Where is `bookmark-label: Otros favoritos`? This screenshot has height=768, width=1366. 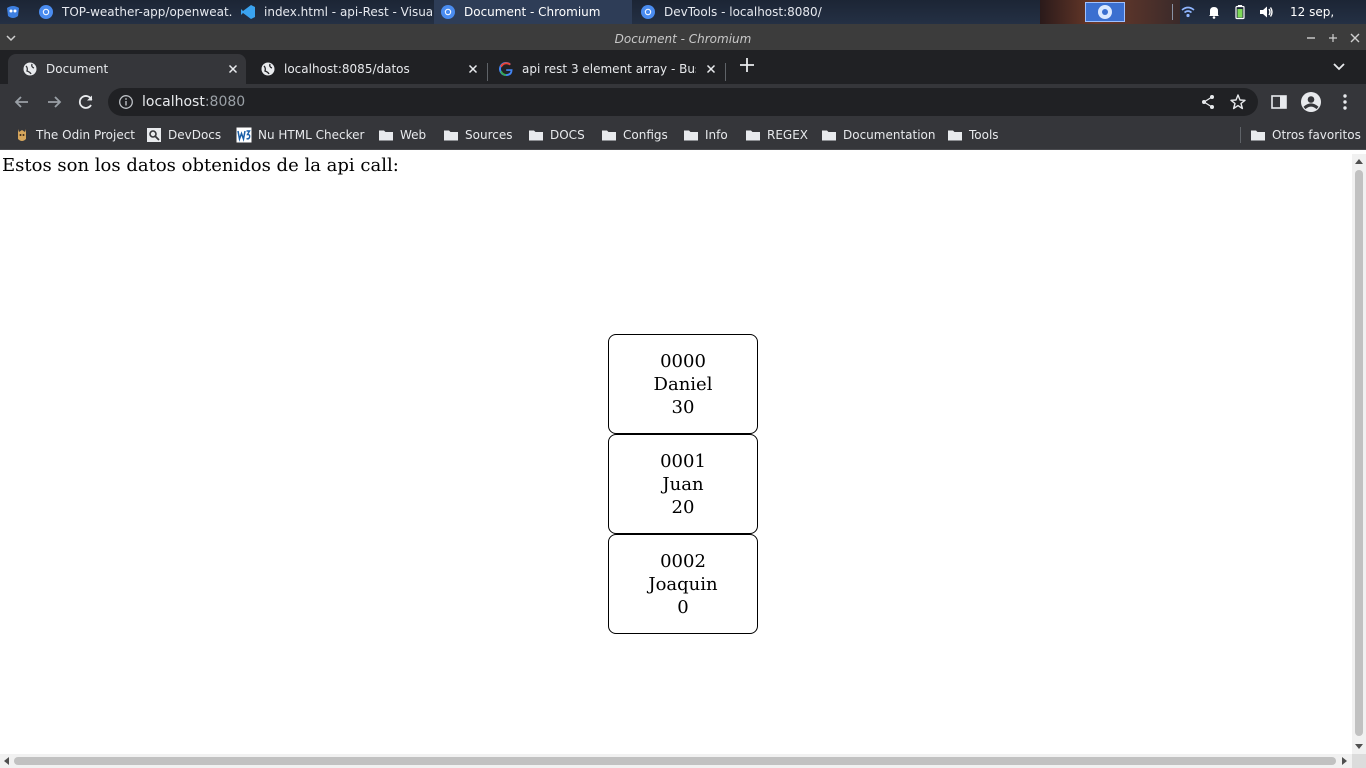
bookmark-label: Otros favoritos is located at coordinates (1316, 135).